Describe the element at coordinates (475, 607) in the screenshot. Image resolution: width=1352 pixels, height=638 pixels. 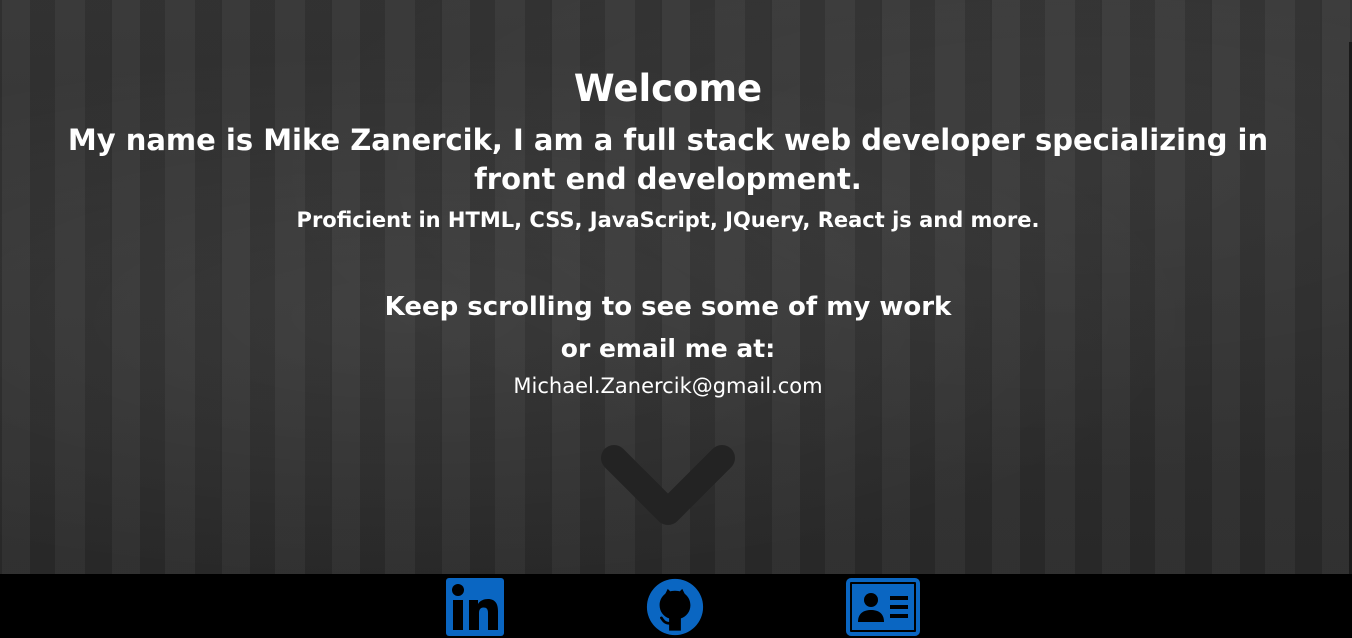
I see `linkedin-icon` at that location.